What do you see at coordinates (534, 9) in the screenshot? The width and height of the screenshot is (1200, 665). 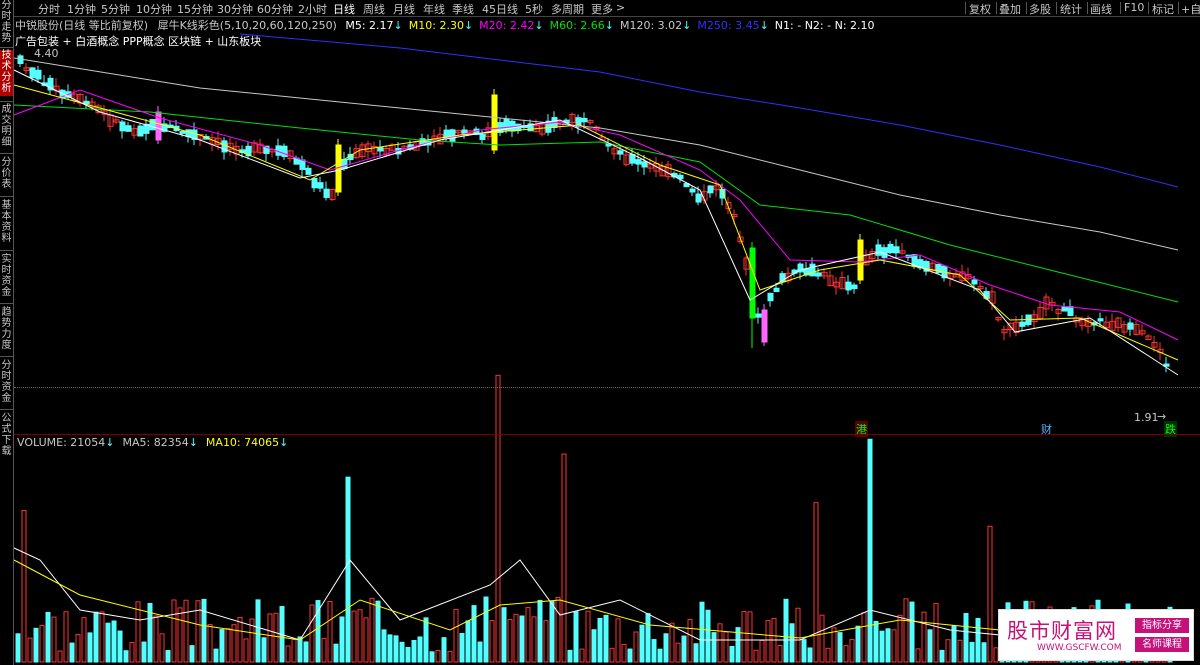 I see `period-tab-5sec: 5秒` at bounding box center [534, 9].